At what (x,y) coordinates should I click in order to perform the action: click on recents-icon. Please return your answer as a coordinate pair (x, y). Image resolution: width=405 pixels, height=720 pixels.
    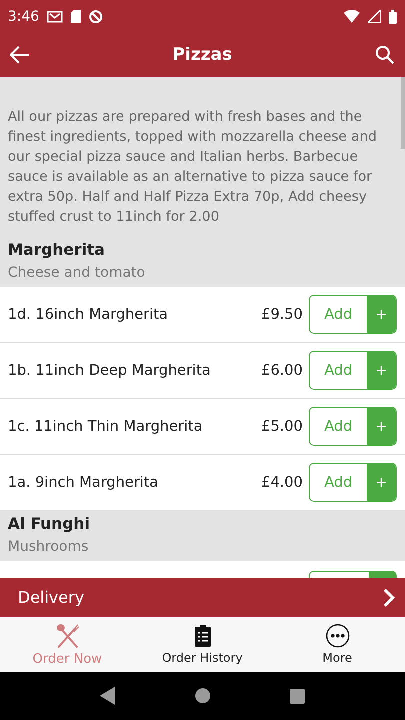
    Looking at the image, I should click on (298, 696).